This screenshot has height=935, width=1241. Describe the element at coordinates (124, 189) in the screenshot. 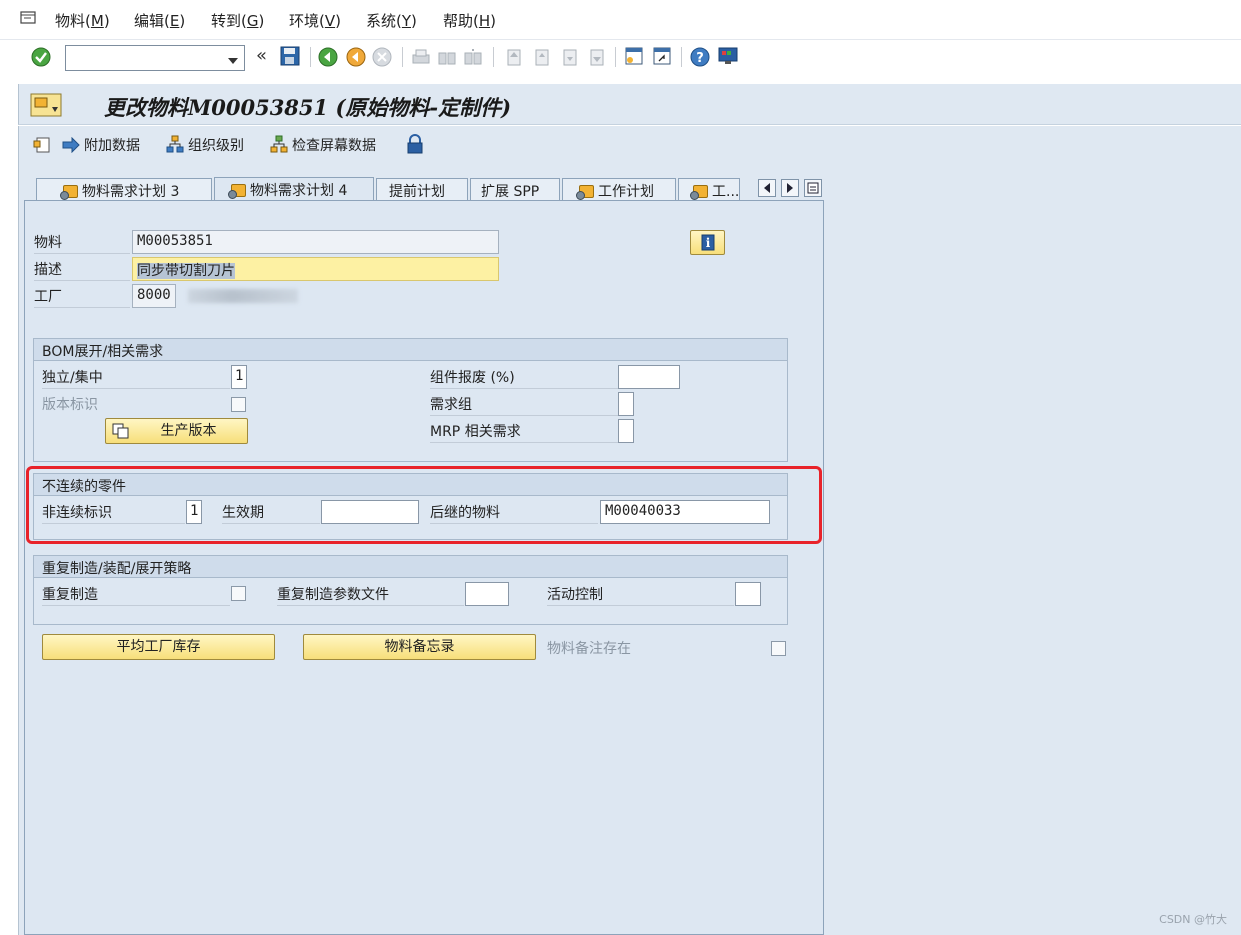

I see `tab-mrp3: 物料需求计划 3` at that location.